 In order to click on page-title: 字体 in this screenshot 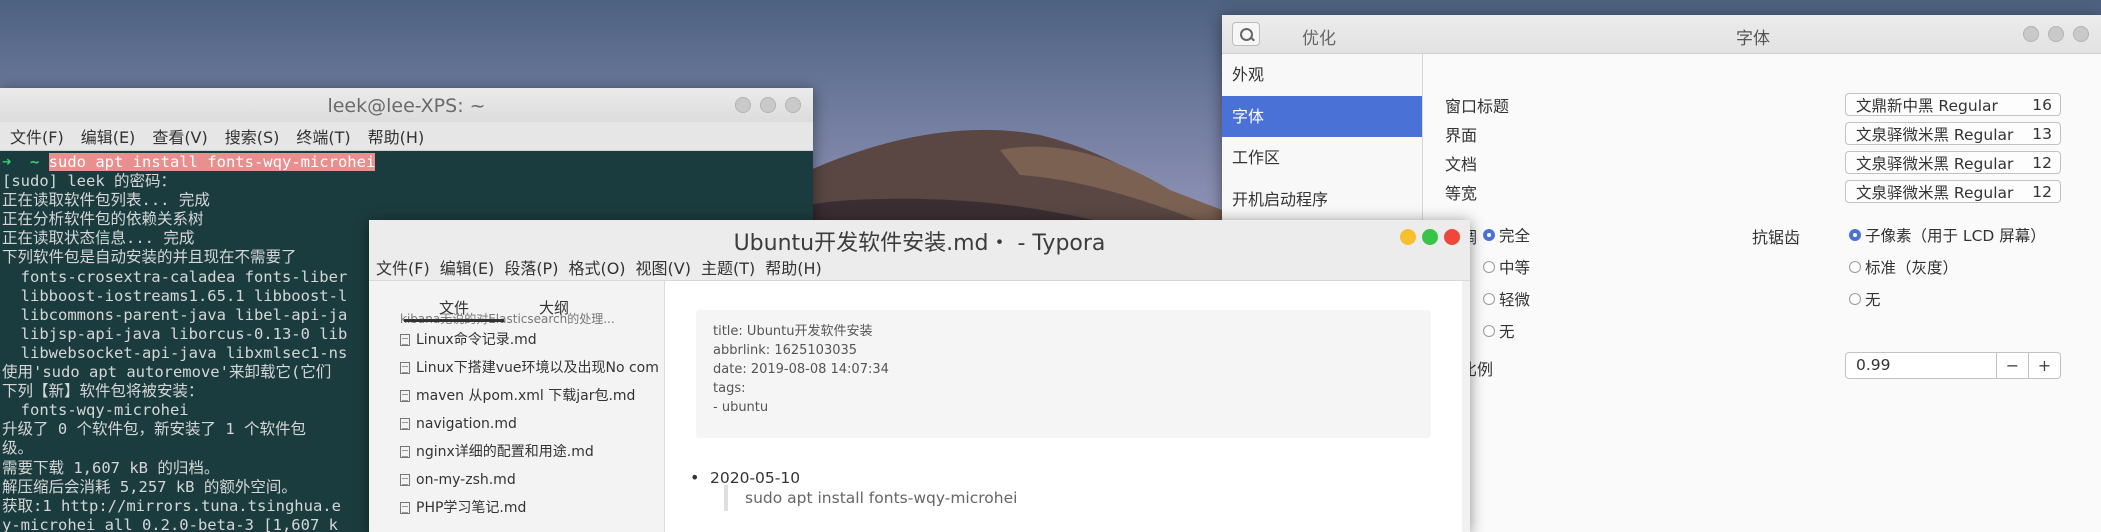, I will do `click(1753, 39)`.